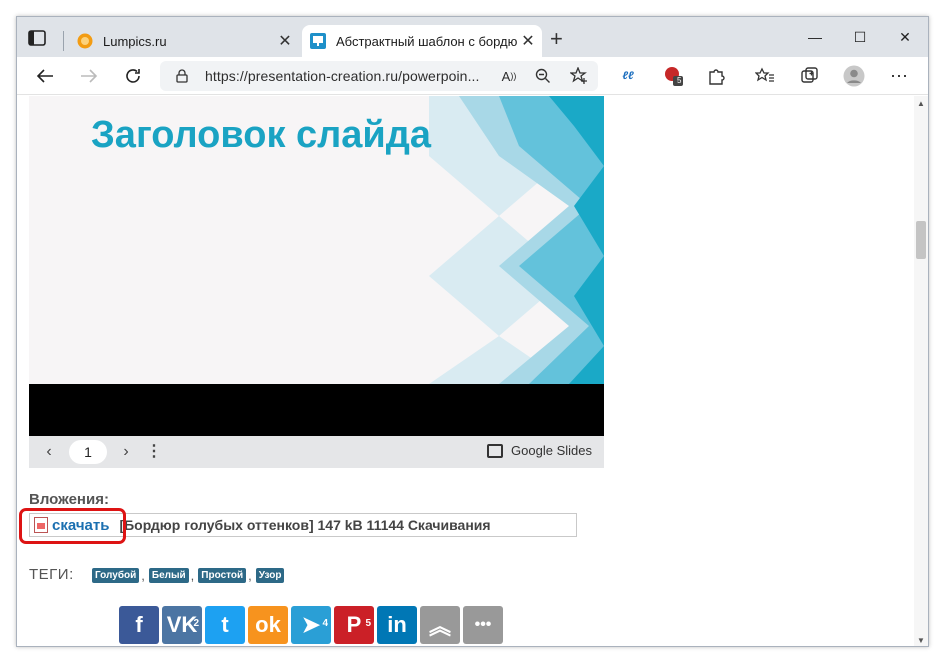  What do you see at coordinates (860, 37) in the screenshot?
I see `maximize-button: ☐` at bounding box center [860, 37].